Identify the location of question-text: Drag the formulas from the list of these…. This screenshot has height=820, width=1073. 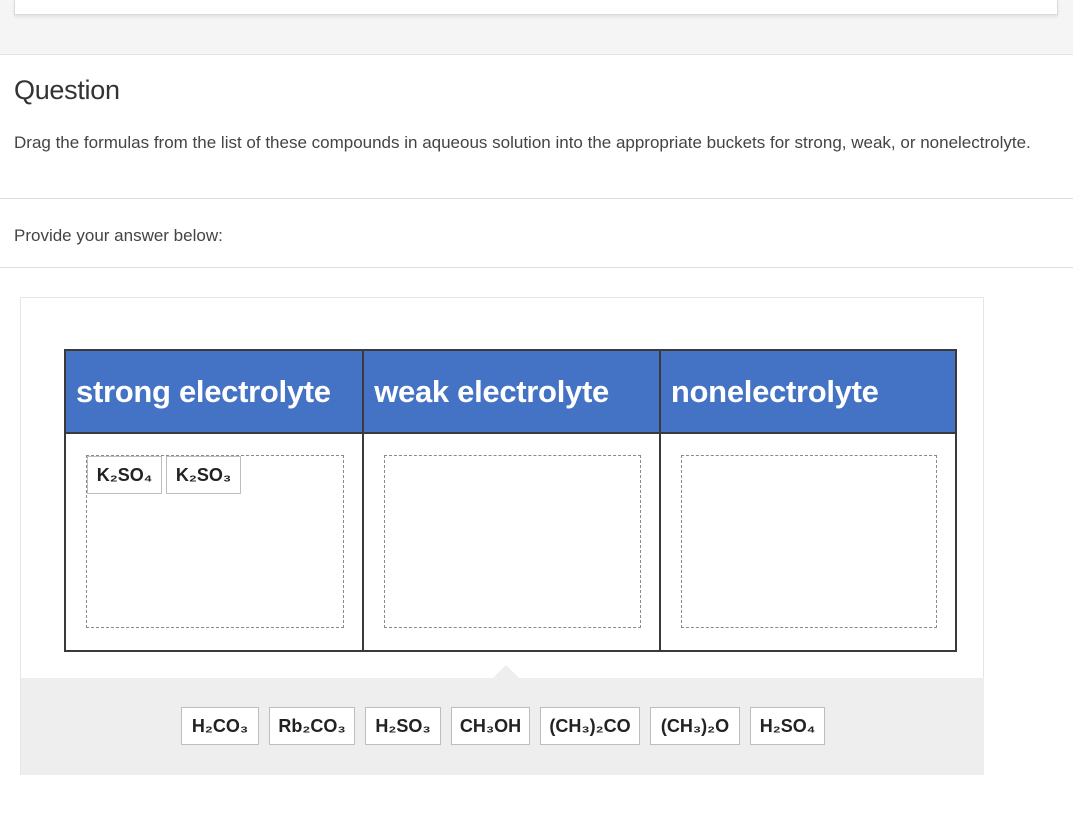
(522, 142).